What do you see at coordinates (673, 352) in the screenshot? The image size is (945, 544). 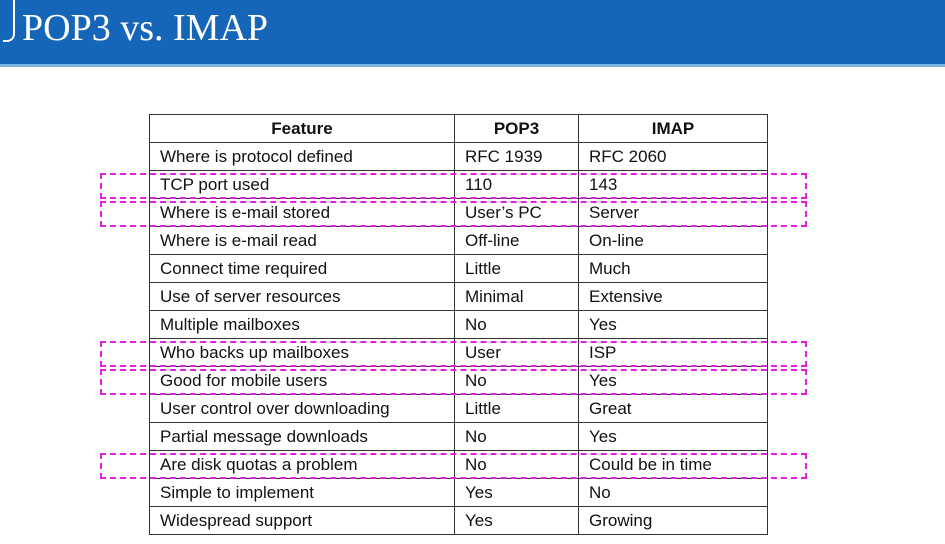 I see `imap-cell: ISP` at bounding box center [673, 352].